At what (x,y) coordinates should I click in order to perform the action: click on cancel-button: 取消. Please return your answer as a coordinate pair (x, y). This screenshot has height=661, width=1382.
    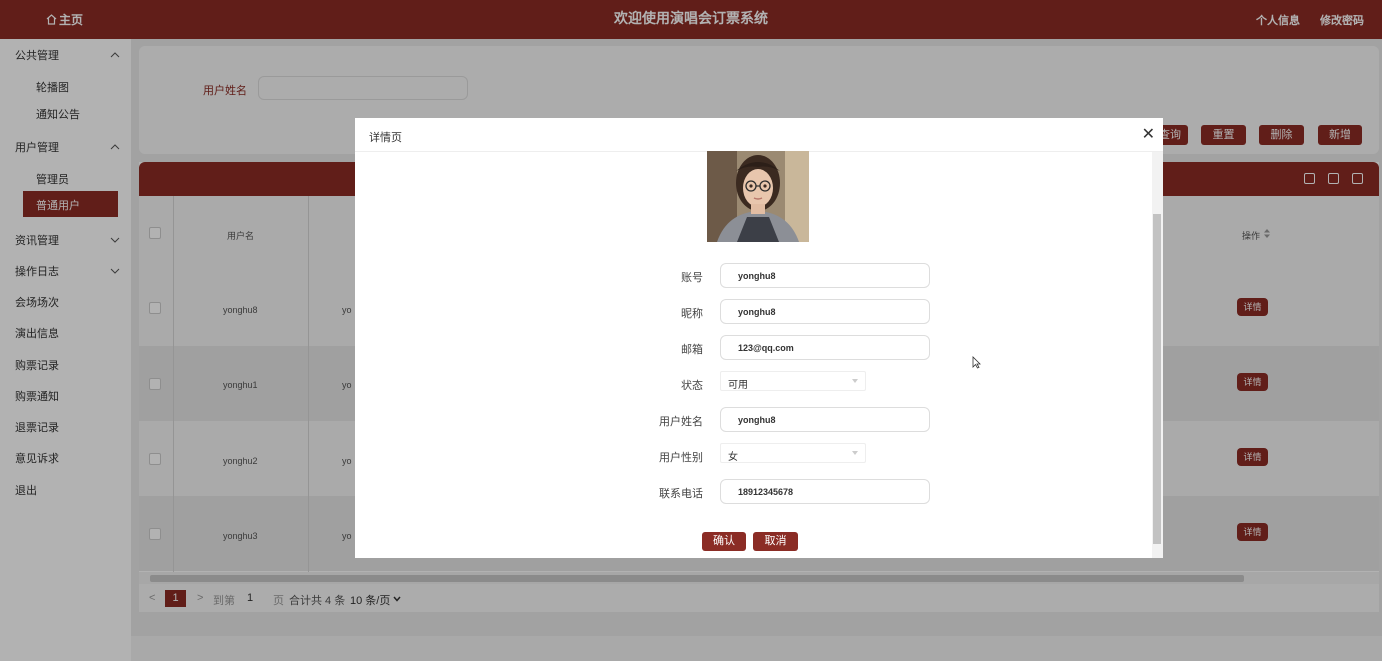
    Looking at the image, I should click on (775, 541).